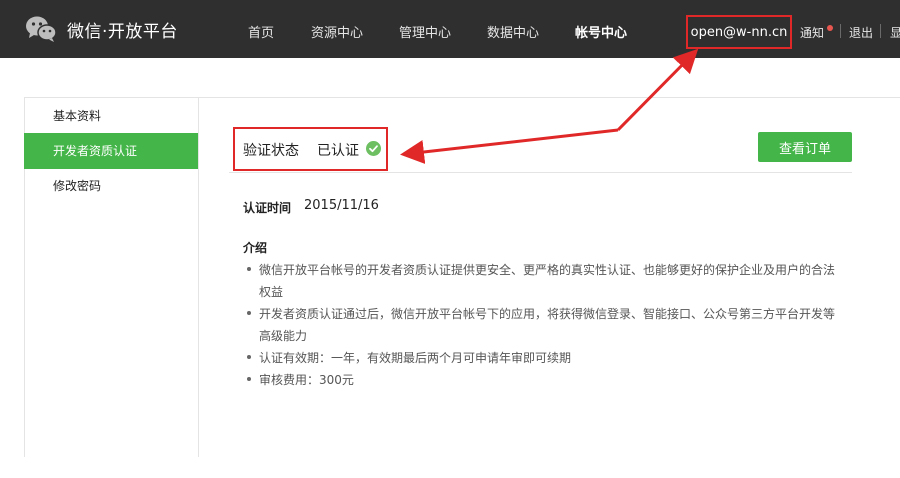 The width and height of the screenshot is (900, 478). What do you see at coordinates (425, 31) in the screenshot?
I see `nav-management: 管理中心` at bounding box center [425, 31].